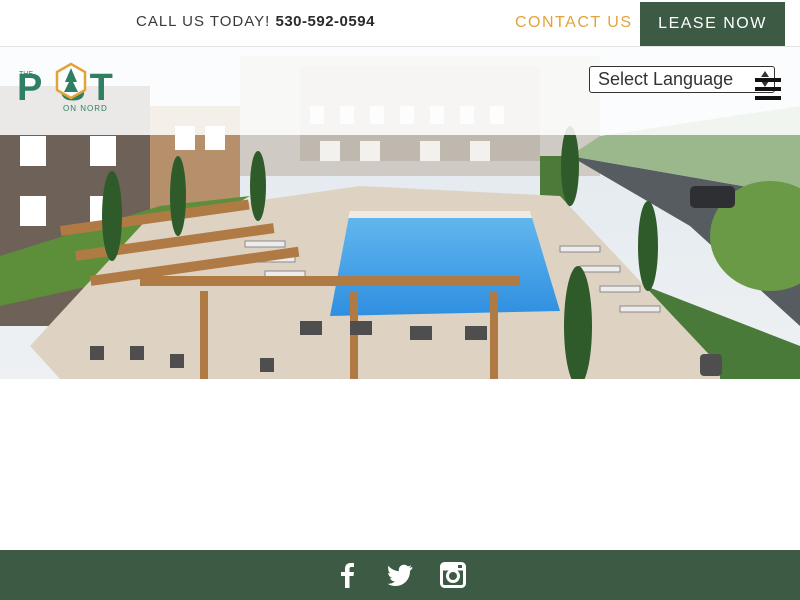 The height and width of the screenshot is (600, 800). I want to click on lease-now-button: LEASE NOW, so click(712, 24).